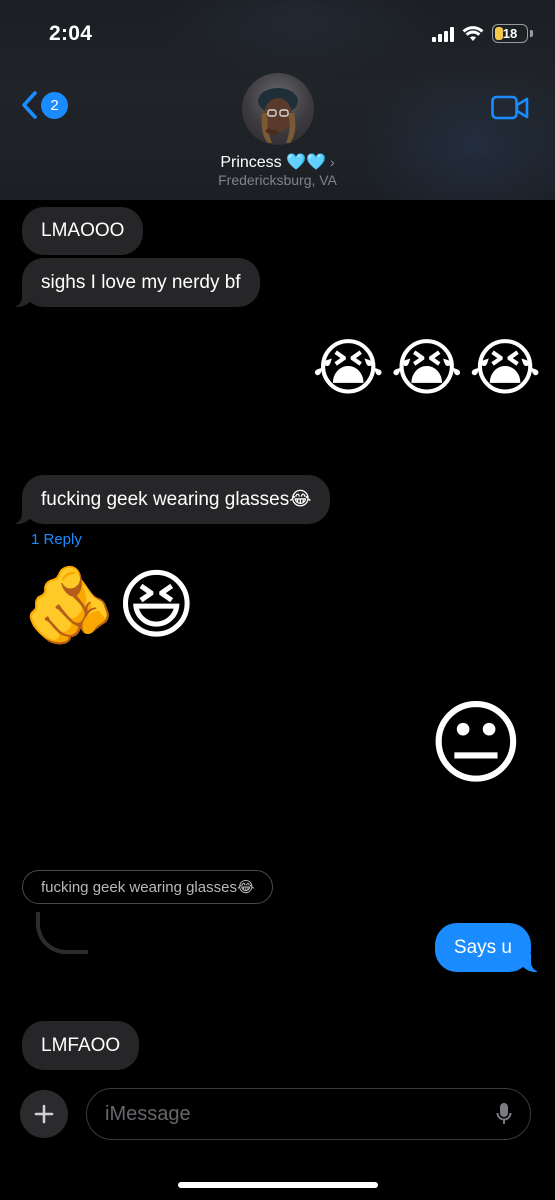 This screenshot has height=1200, width=555. Describe the element at coordinates (476, 744) in the screenshot. I see `message-emoji-outgoing: 😐` at that location.